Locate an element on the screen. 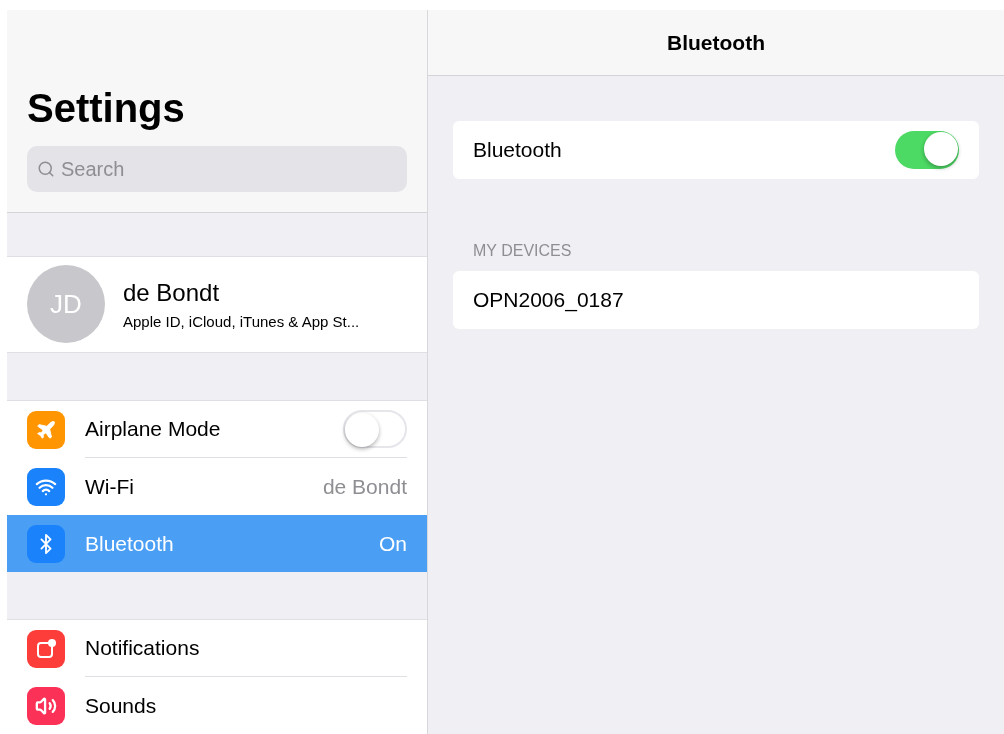  profile-name: de Bondt is located at coordinates (172, 293).